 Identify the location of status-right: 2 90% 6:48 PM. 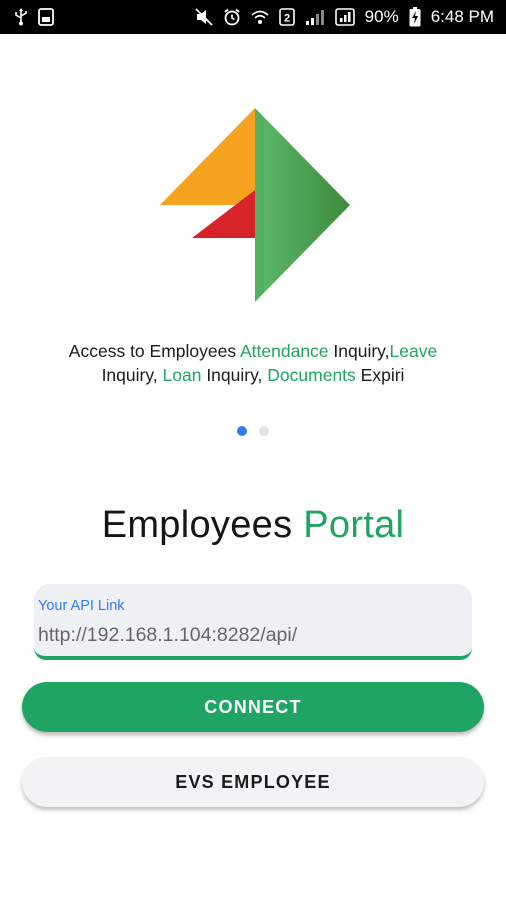
(344, 17).